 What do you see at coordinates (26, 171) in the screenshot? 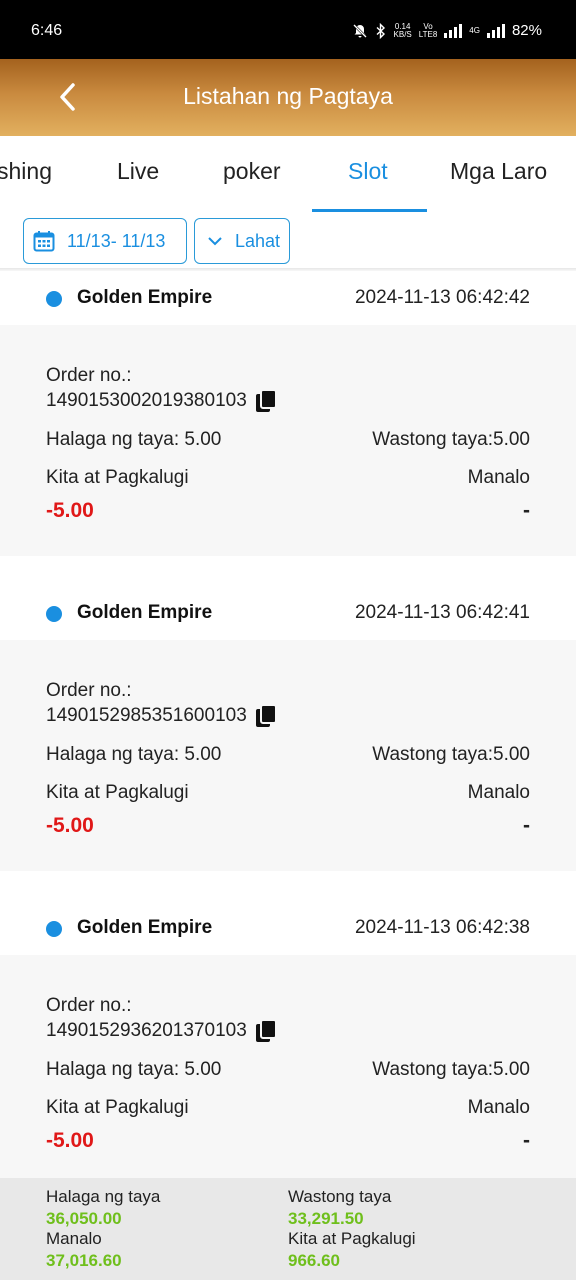
I see `tab-fishing: shing` at bounding box center [26, 171].